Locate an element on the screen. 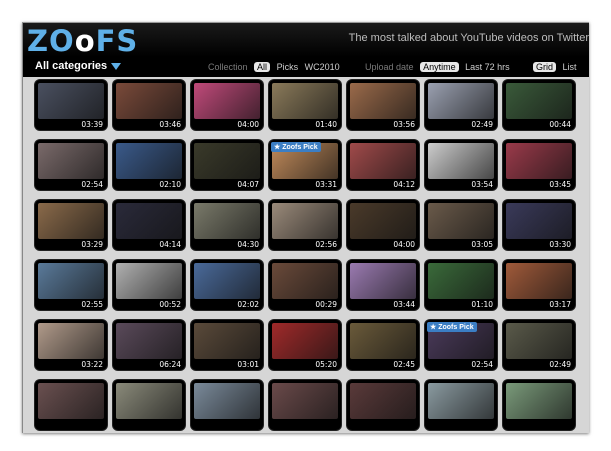 Image resolution: width=611 pixels, height=451 pixels. video-duration: 03:39 is located at coordinates (92, 124).